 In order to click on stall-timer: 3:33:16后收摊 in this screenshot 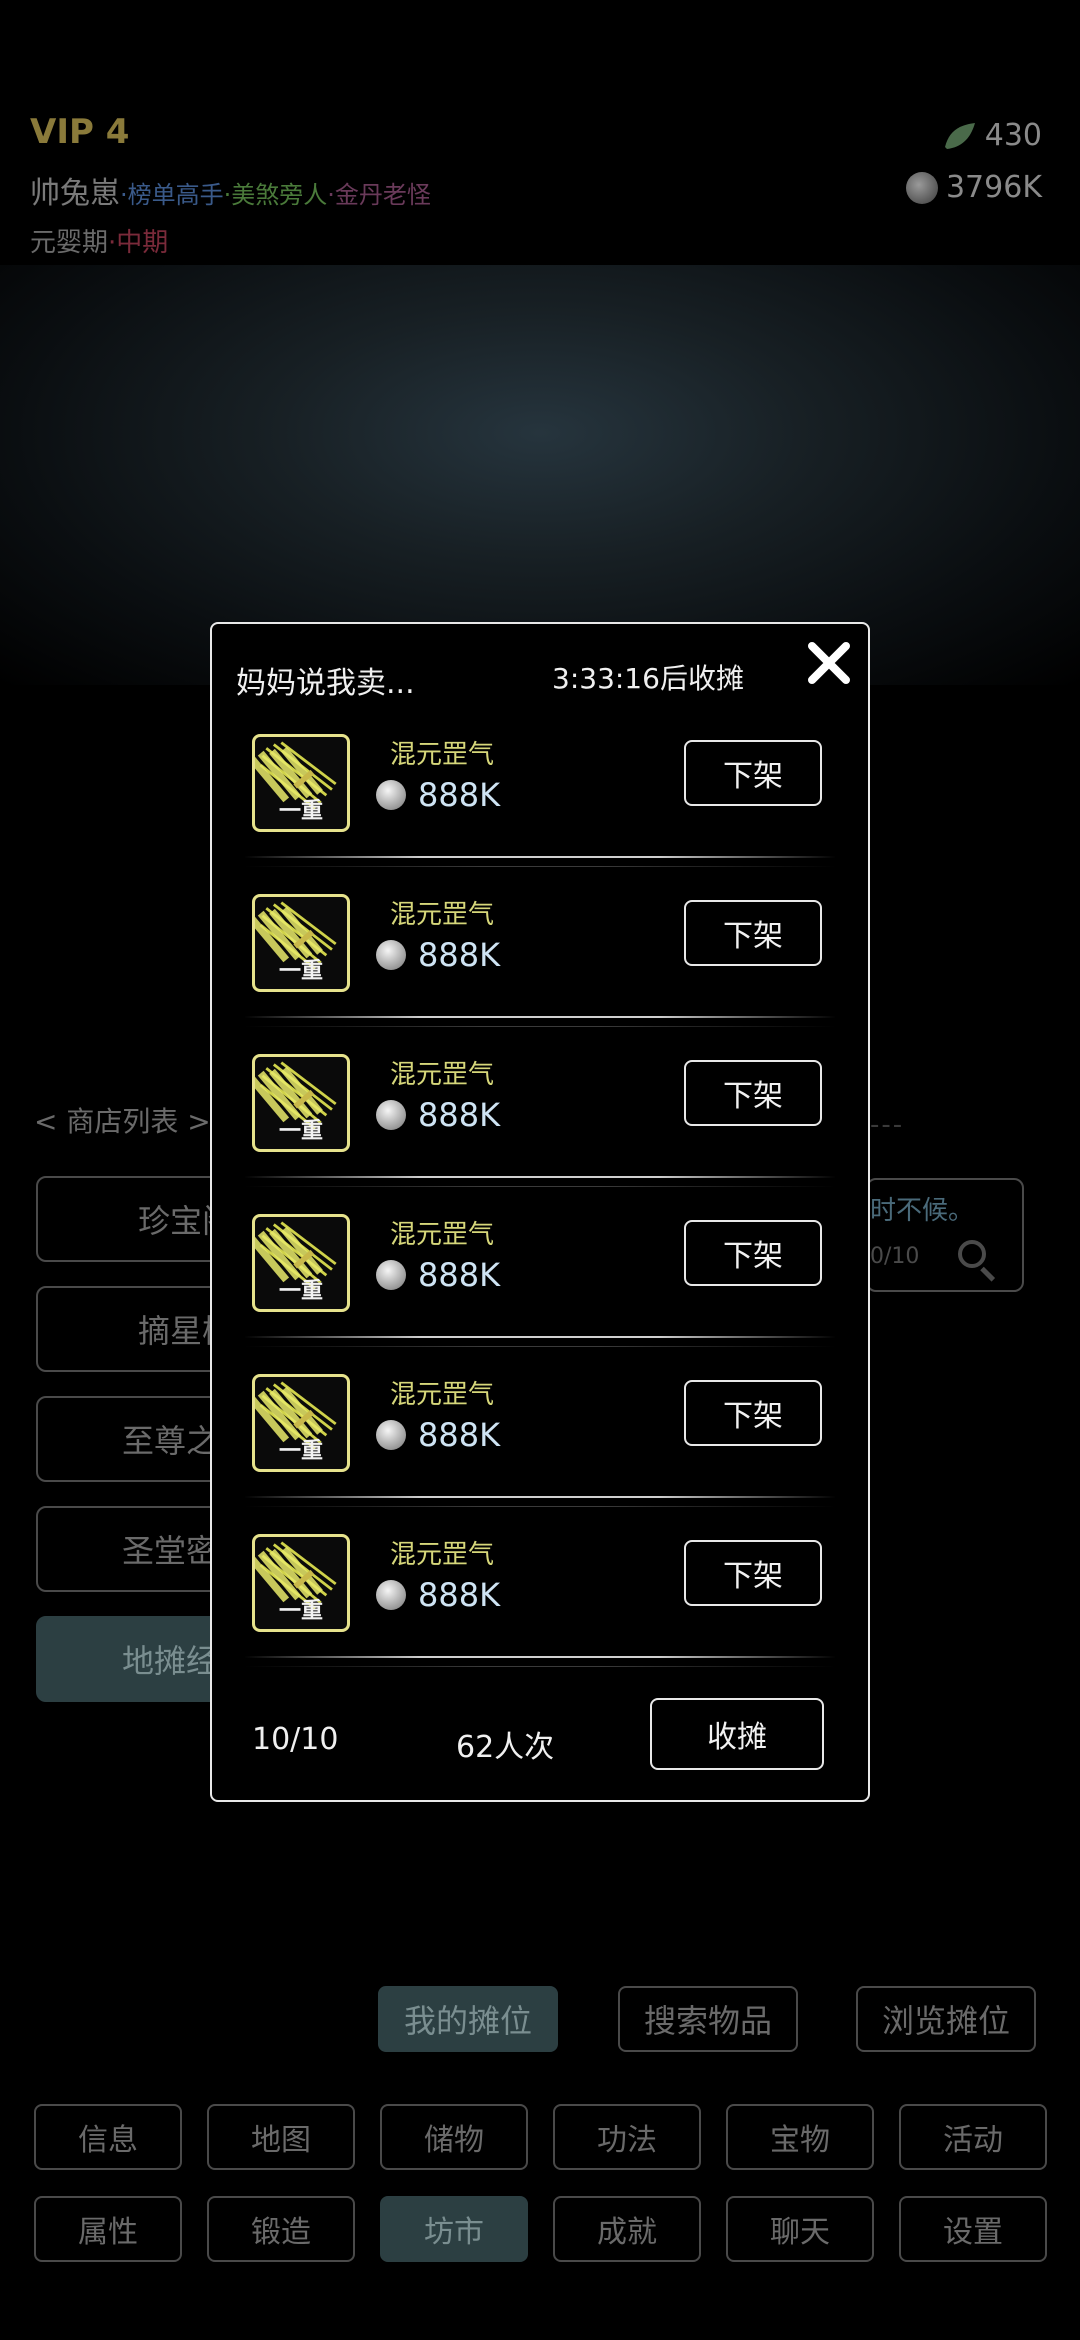, I will do `click(648, 678)`.